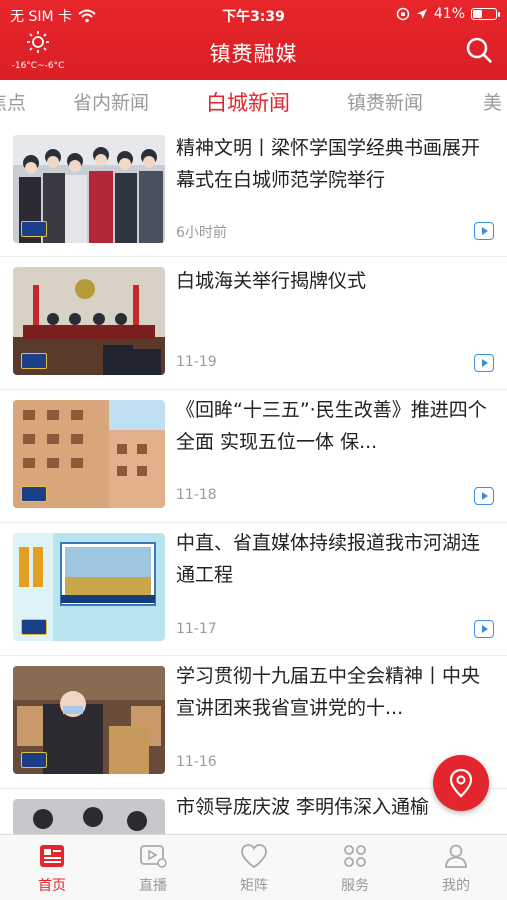  I want to click on location-pin-icon, so click(461, 783).